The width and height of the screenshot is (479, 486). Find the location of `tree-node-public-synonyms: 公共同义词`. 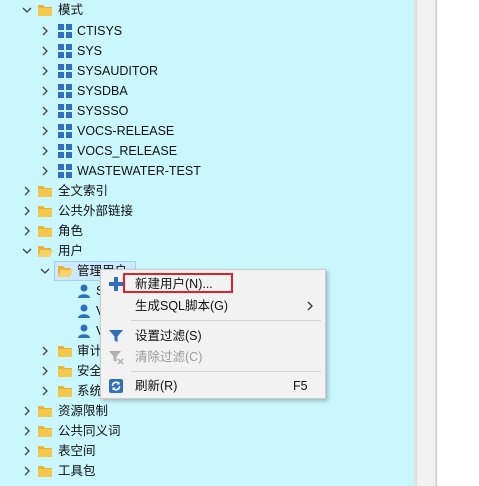

tree-node-public-synonyms: 公共同义词 is located at coordinates (207, 431).